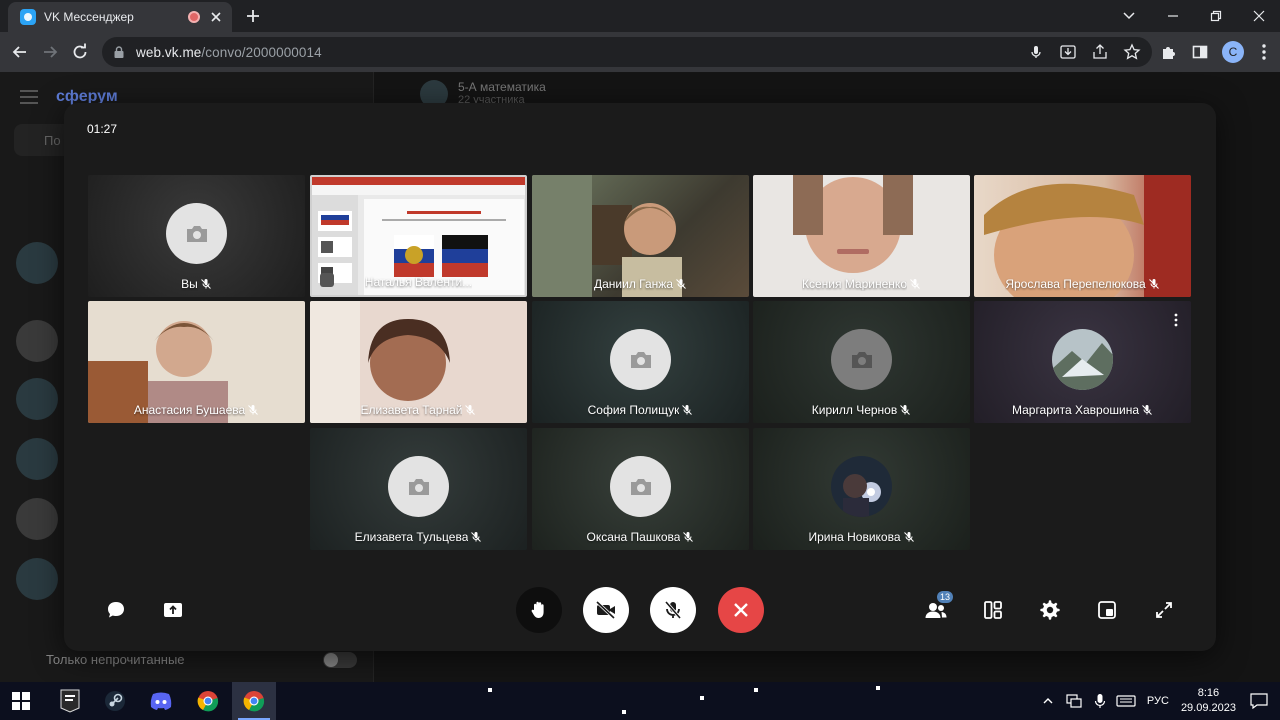 The width and height of the screenshot is (1280, 720). What do you see at coordinates (116, 610) in the screenshot?
I see `chat-button` at bounding box center [116, 610].